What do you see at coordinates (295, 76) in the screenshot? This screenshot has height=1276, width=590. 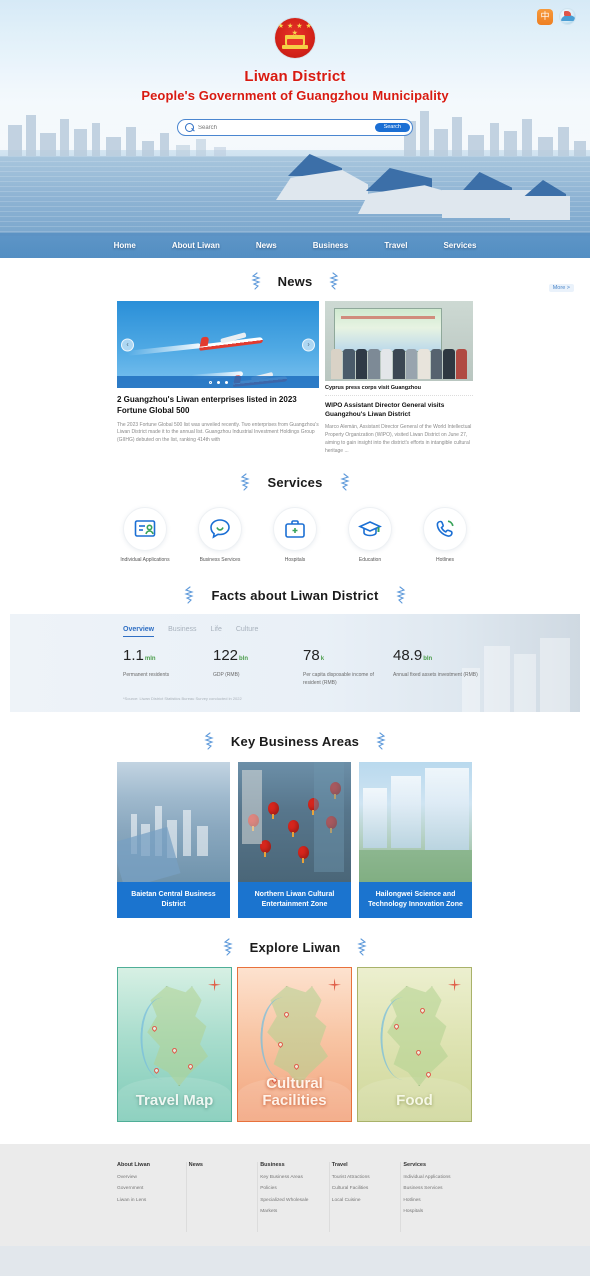 I see `site-title-district: Liwan District` at bounding box center [295, 76].